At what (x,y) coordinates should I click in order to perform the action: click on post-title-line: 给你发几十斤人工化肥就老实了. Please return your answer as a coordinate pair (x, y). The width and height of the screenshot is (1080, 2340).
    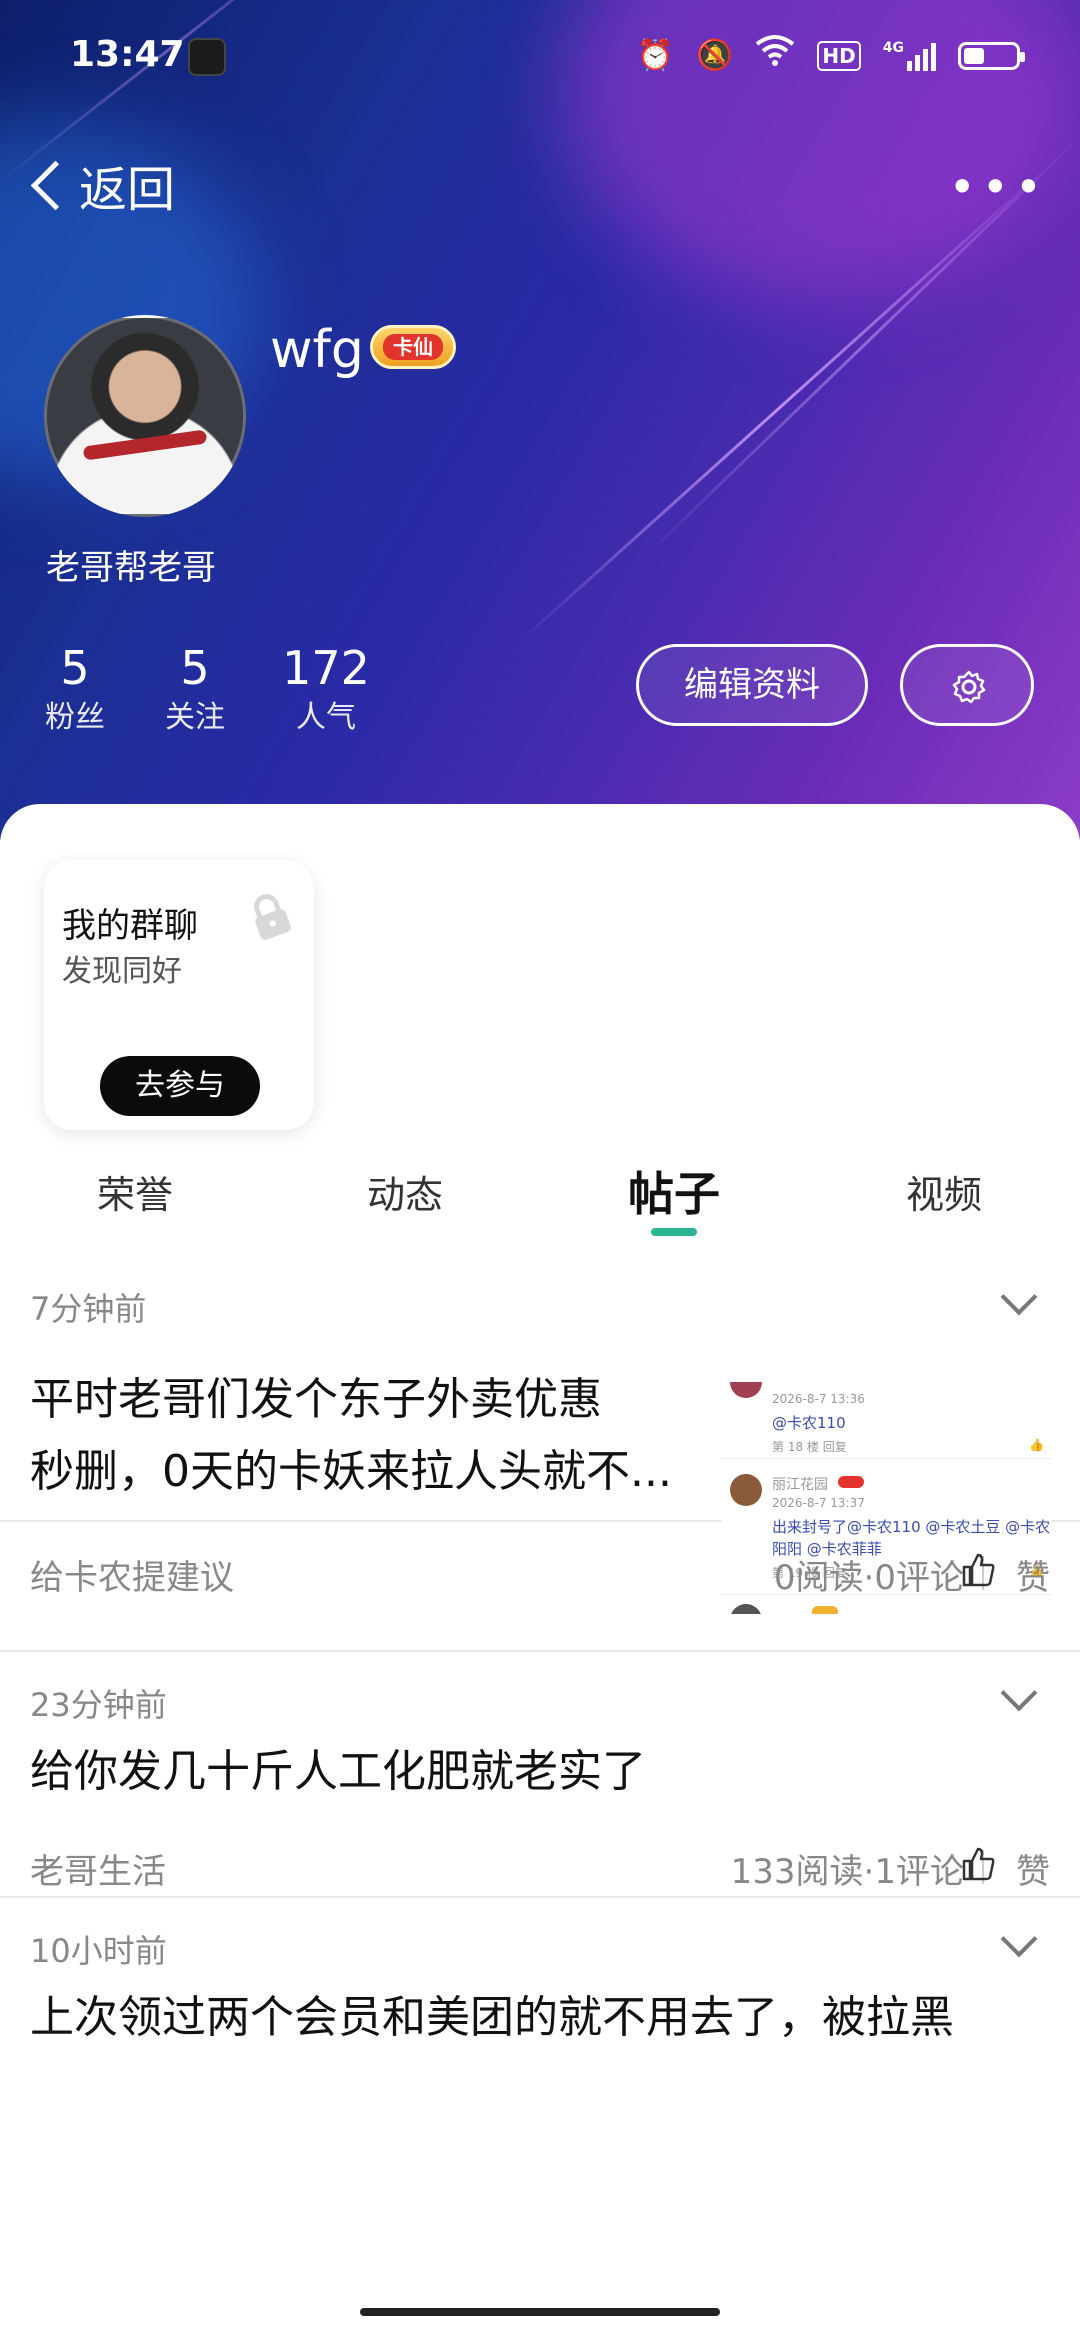
    Looking at the image, I should click on (338, 1771).